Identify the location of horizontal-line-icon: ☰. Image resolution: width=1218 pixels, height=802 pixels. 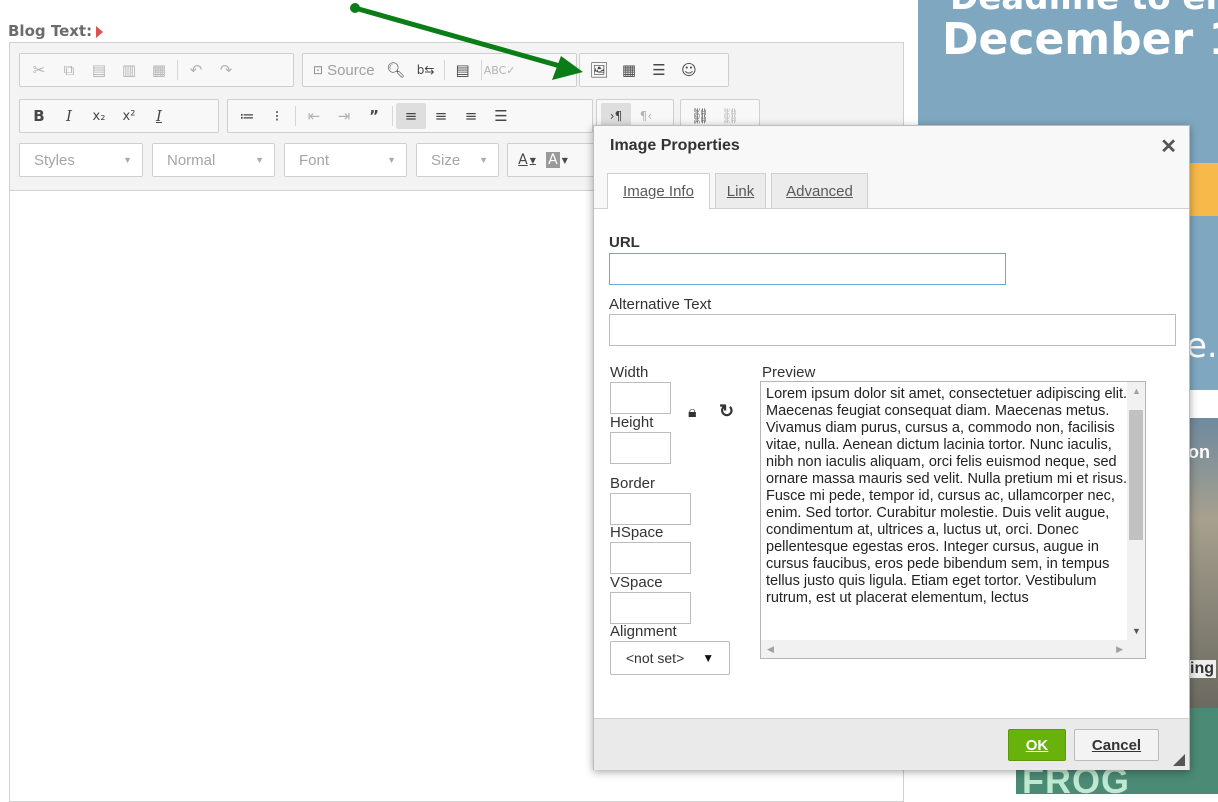
(659, 70).